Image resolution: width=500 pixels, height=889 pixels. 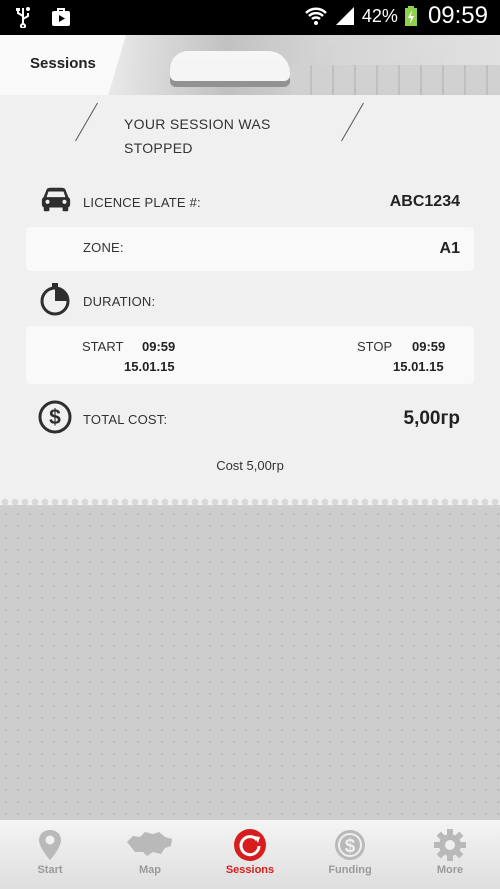 I want to click on wifi-icon, so click(x=316, y=16).